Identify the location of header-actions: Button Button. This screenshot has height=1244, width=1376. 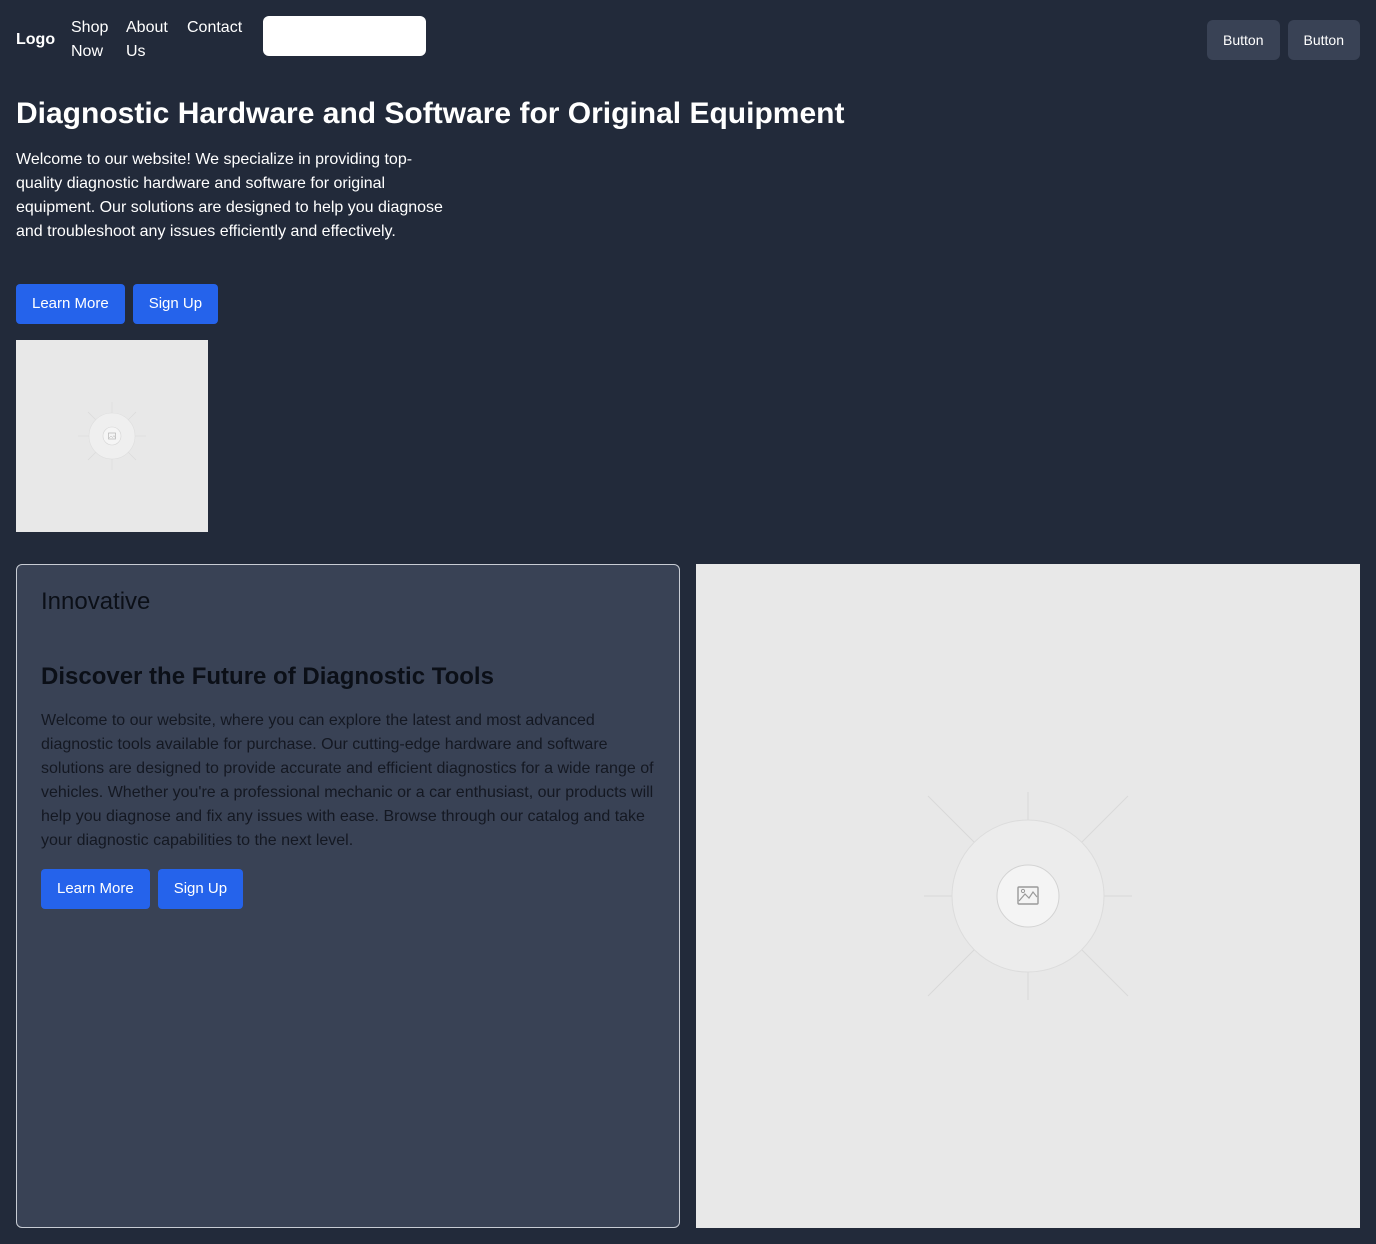
(1283, 40).